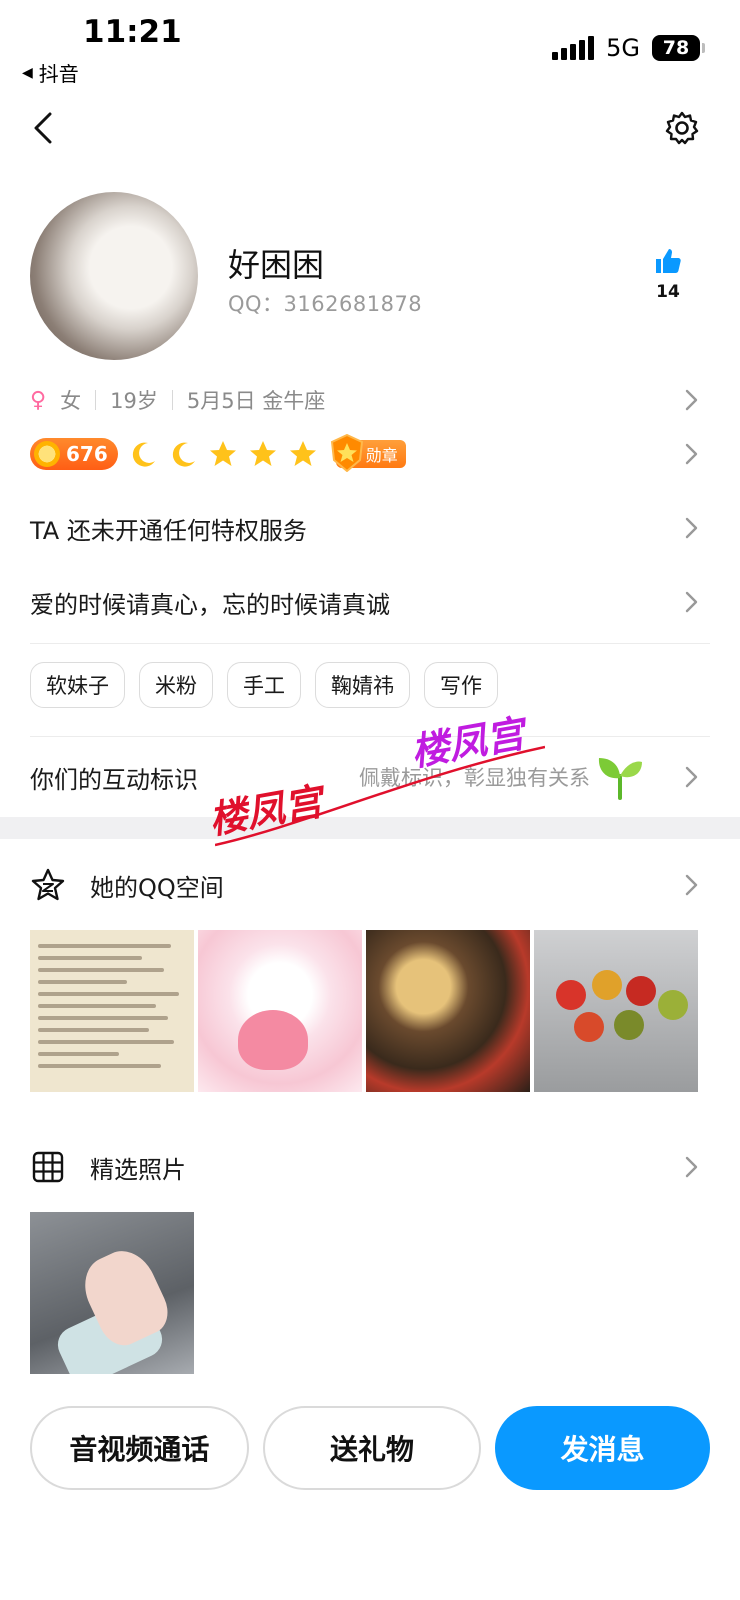 This screenshot has width=740, height=1600. What do you see at coordinates (346, 453) in the screenshot?
I see `medal-shield-icon` at bounding box center [346, 453].